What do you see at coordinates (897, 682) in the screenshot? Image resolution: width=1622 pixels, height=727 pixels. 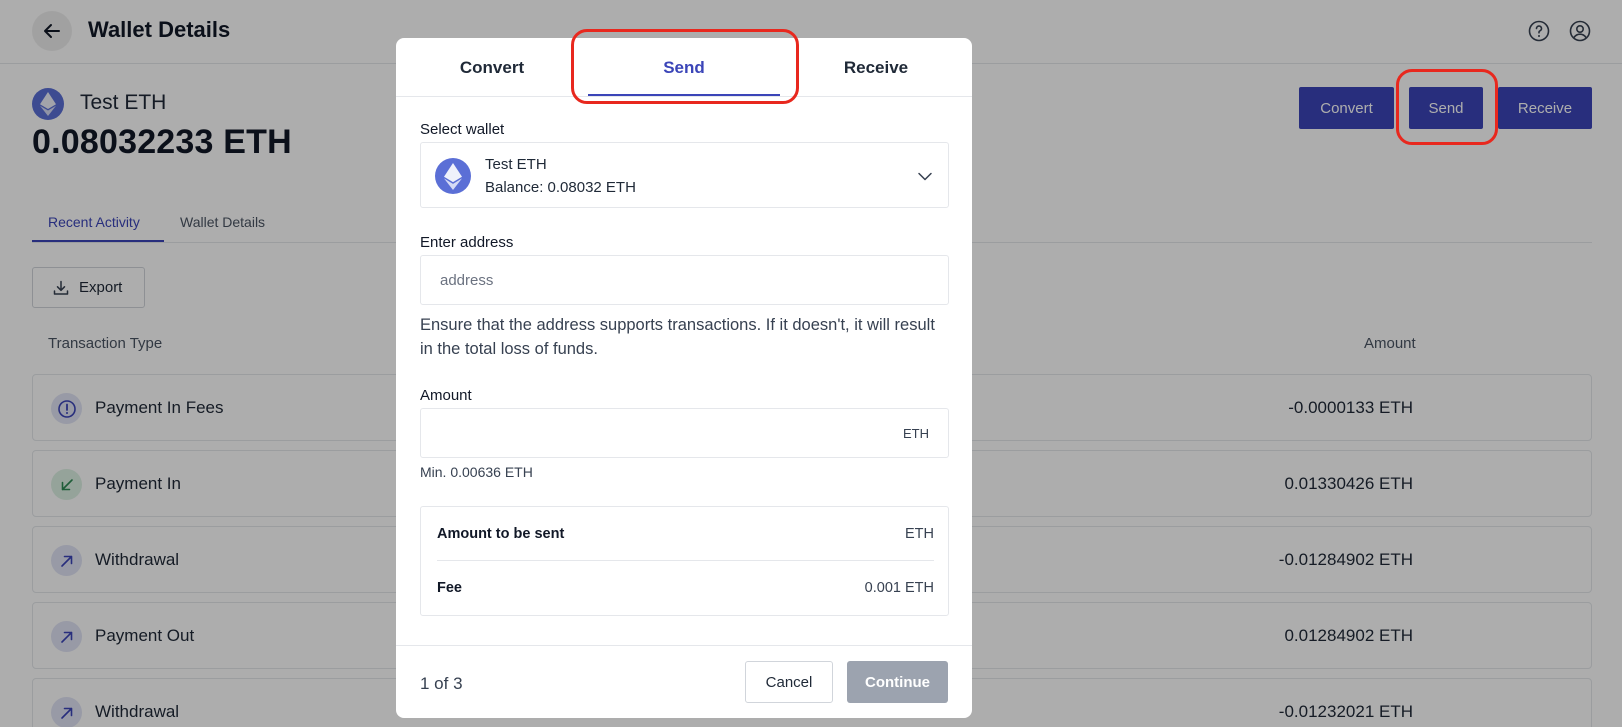 I see `continue-button: Continue` at bounding box center [897, 682].